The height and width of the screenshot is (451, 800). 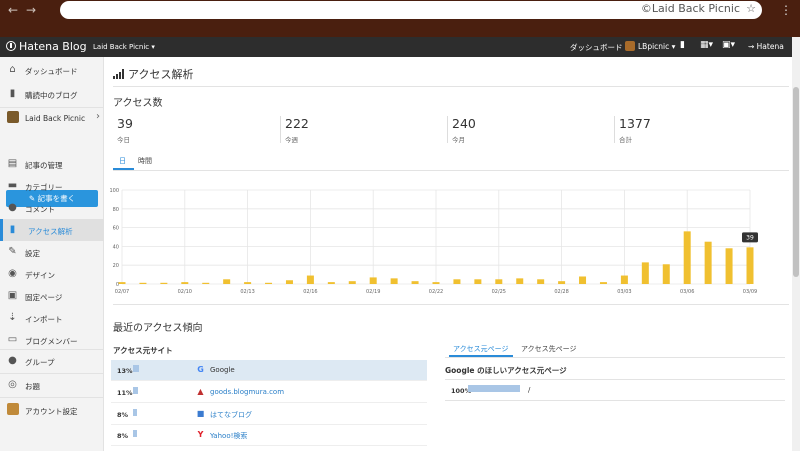 I want to click on site-name: はてなブログ, so click(x=231, y=415).